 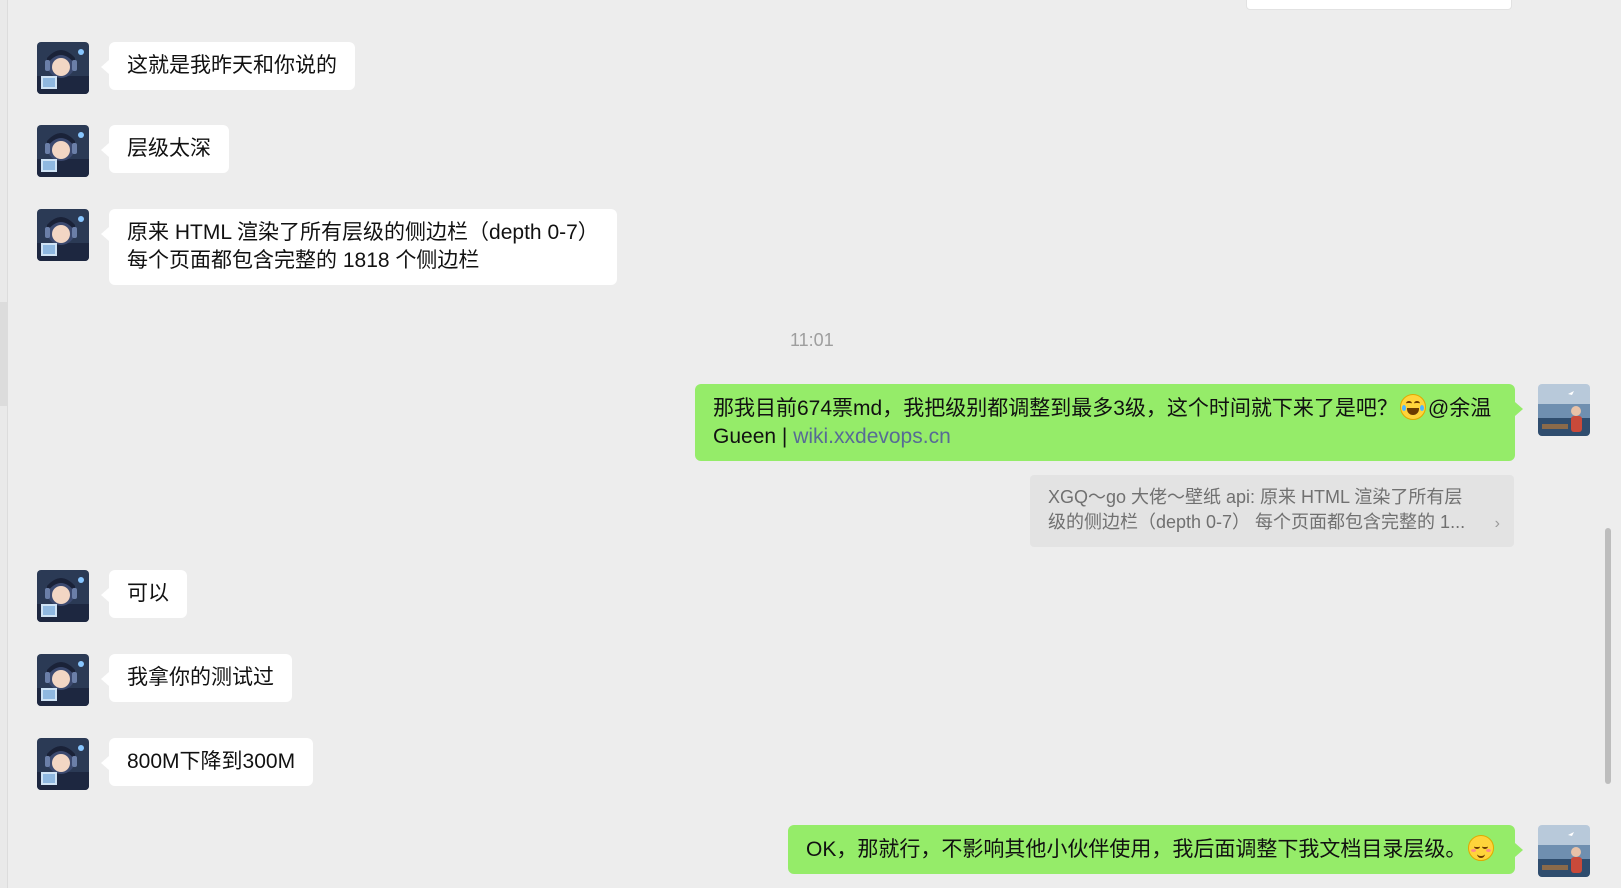 I want to click on message-text: 每个页面都包含完整的 1818 个侧边栏, so click(x=303, y=260).